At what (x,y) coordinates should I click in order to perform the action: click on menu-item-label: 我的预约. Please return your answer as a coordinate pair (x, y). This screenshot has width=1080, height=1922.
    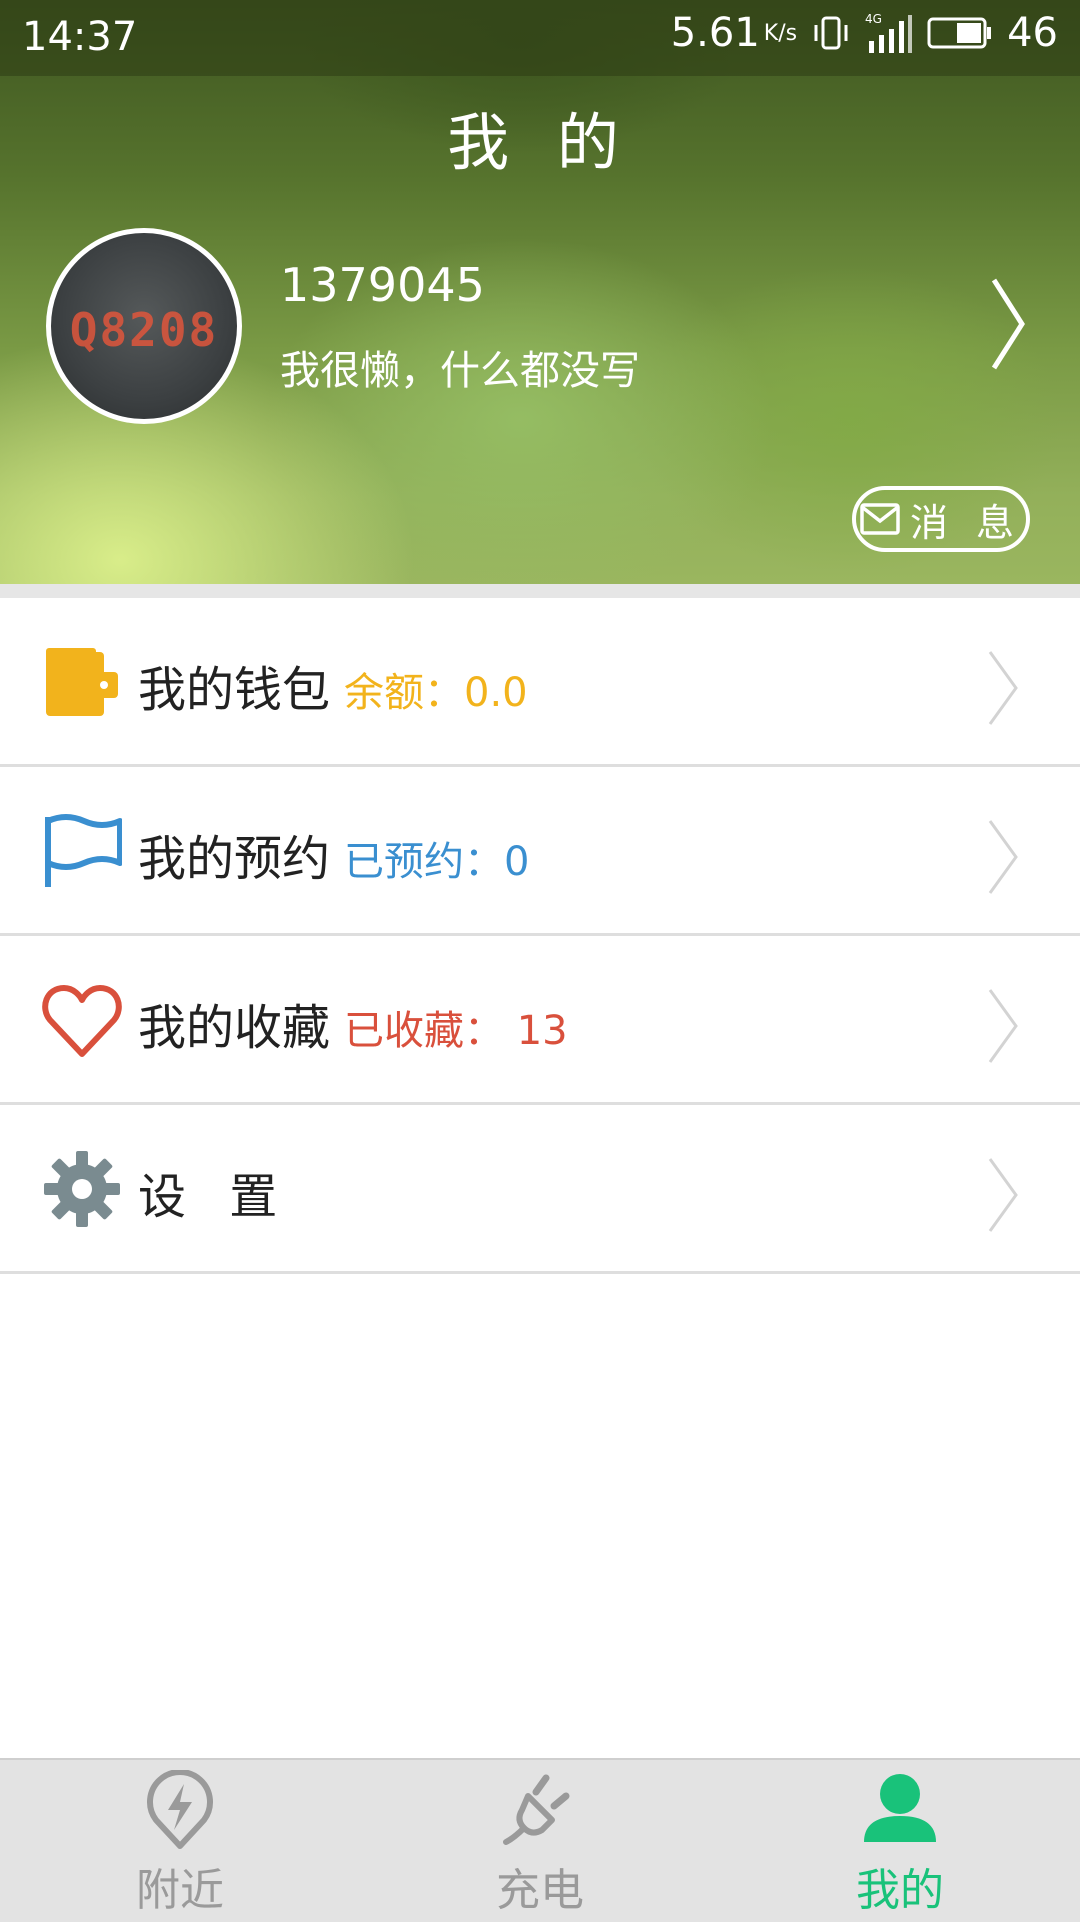
    Looking at the image, I should click on (234, 859).